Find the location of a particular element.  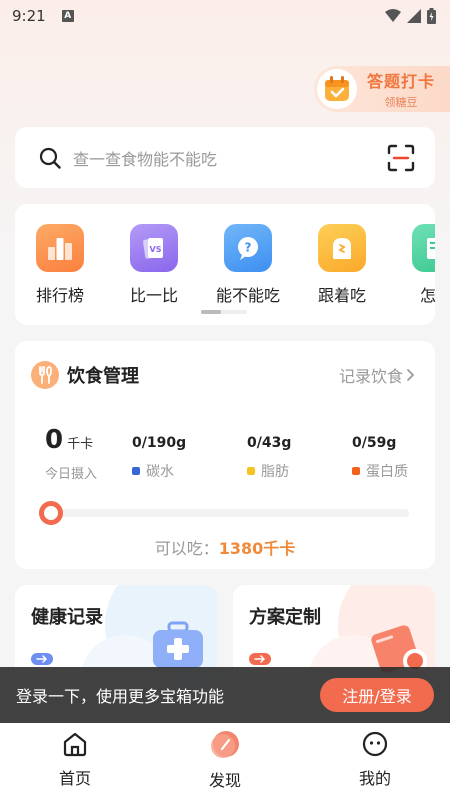

fat-value: 0/43g is located at coordinates (269, 443).